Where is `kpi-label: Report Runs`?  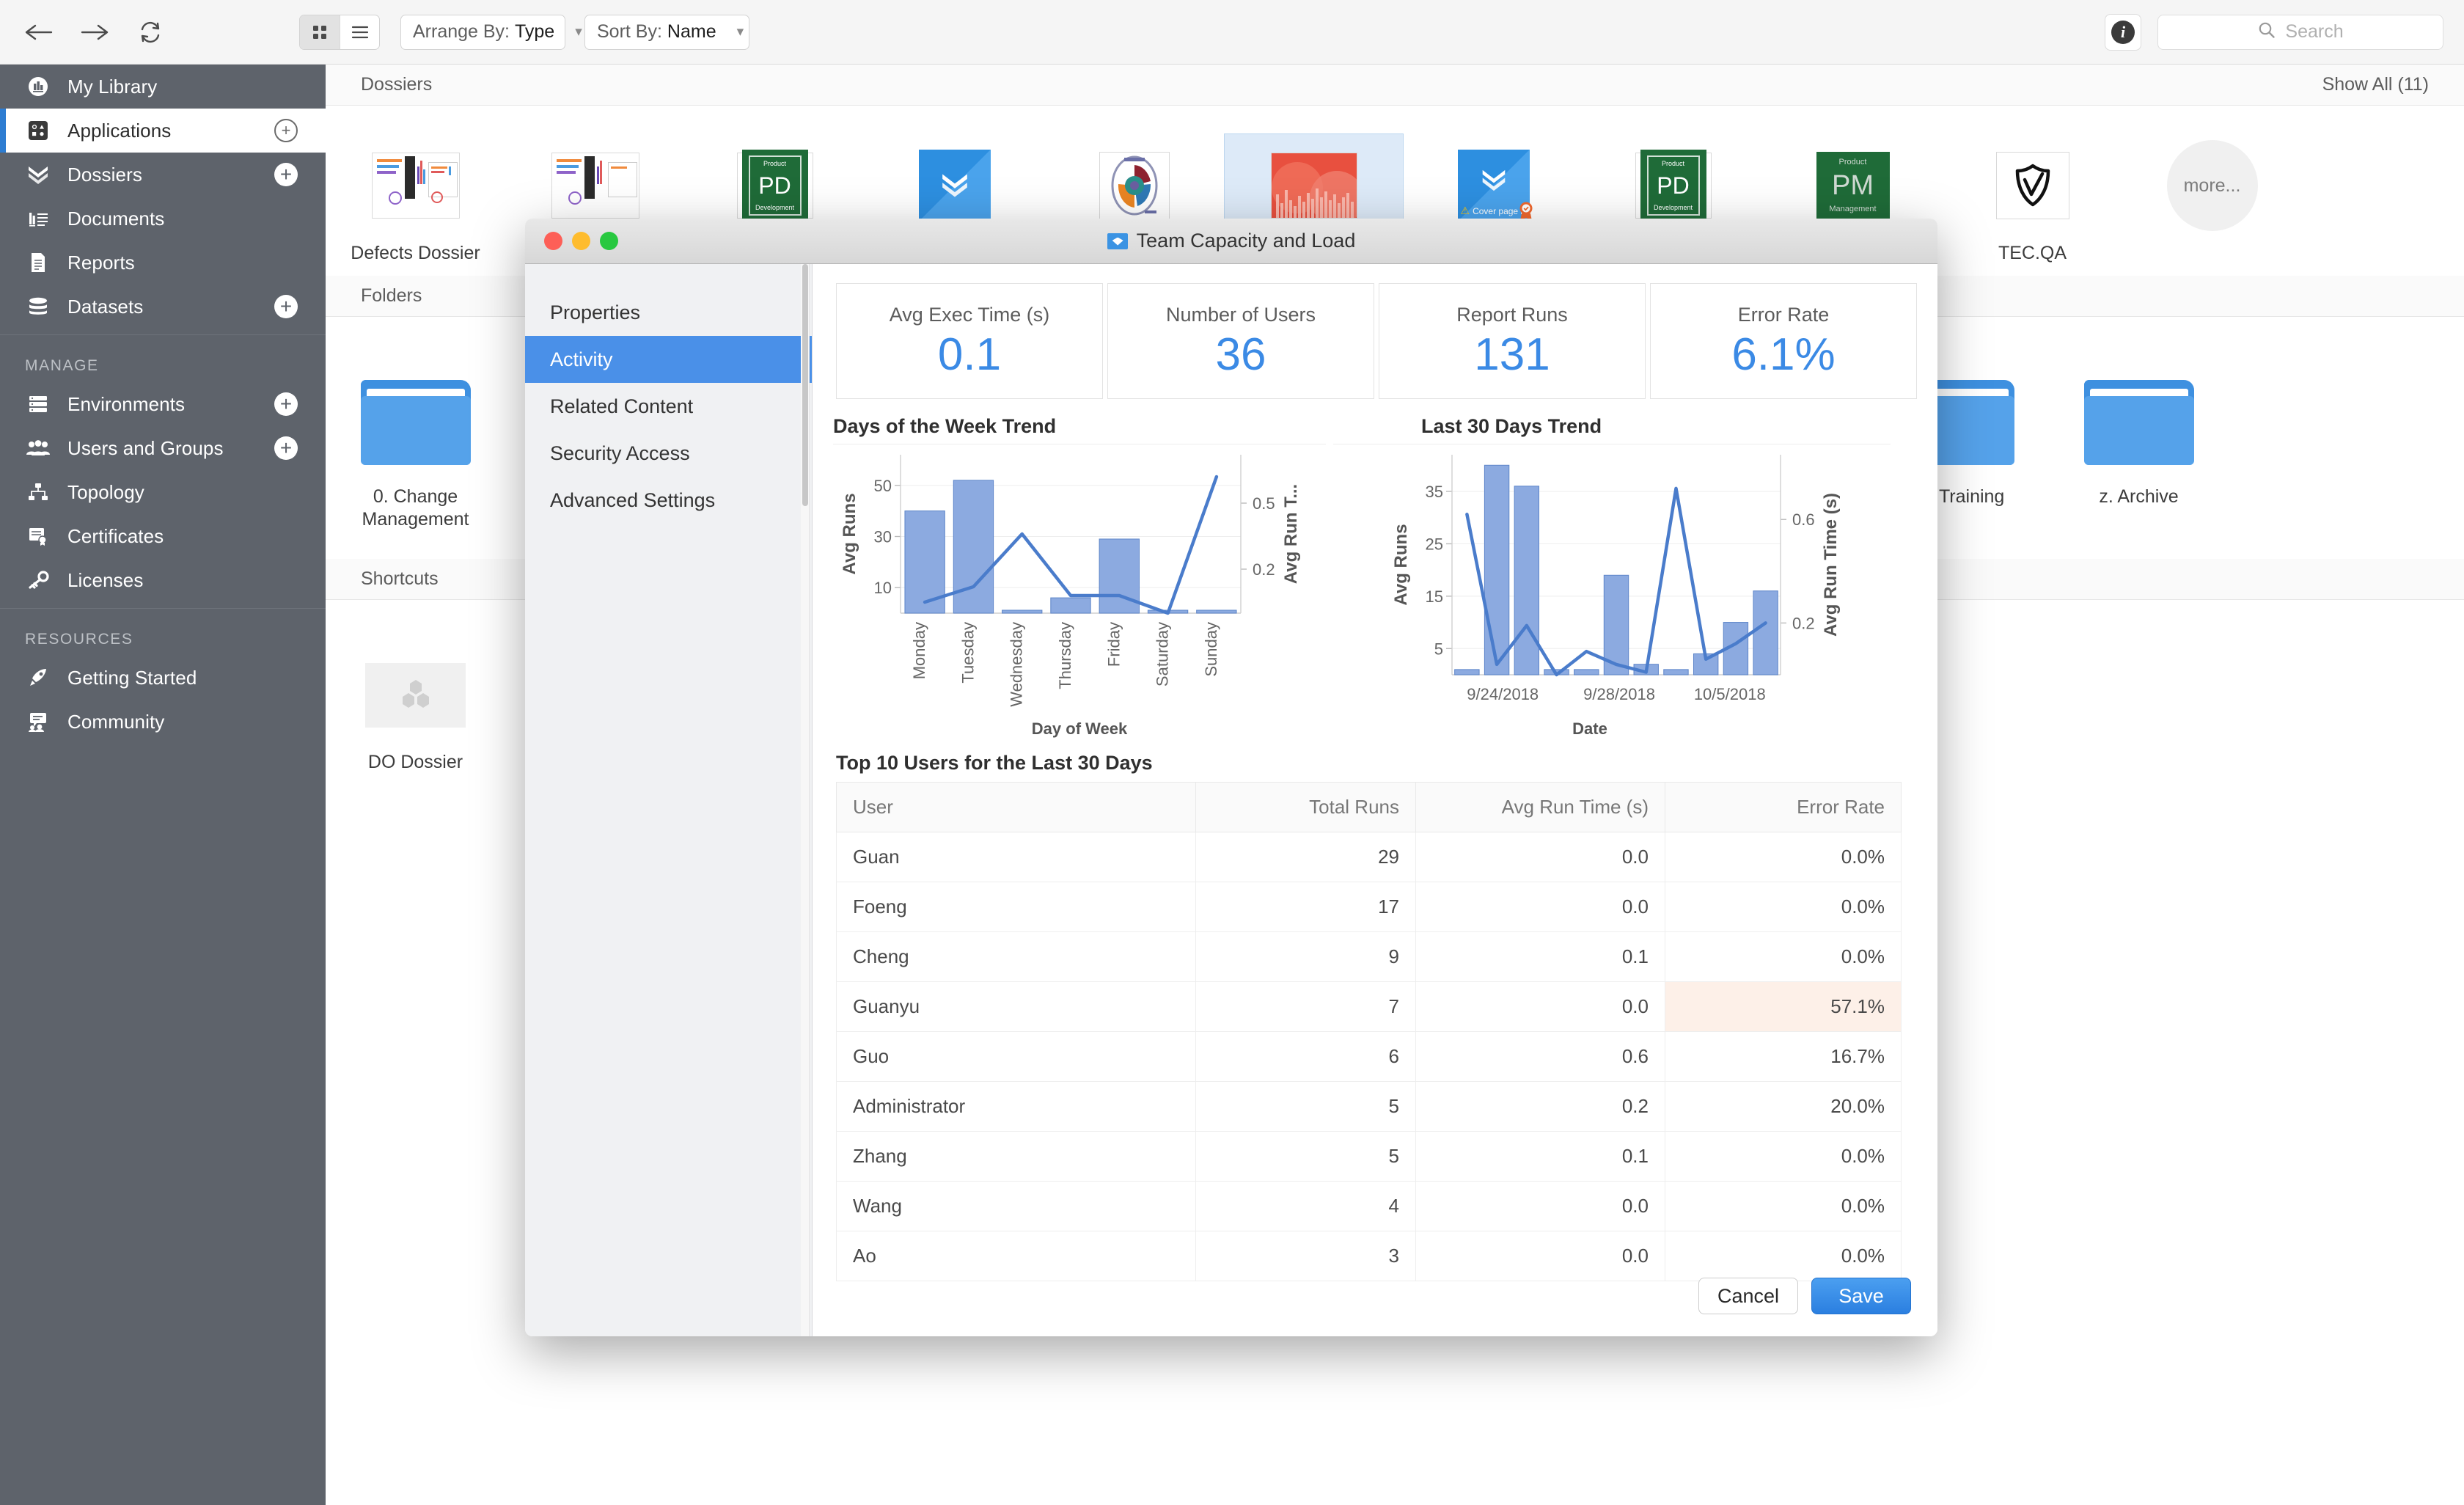
kpi-label: Report Runs is located at coordinates (1512, 314).